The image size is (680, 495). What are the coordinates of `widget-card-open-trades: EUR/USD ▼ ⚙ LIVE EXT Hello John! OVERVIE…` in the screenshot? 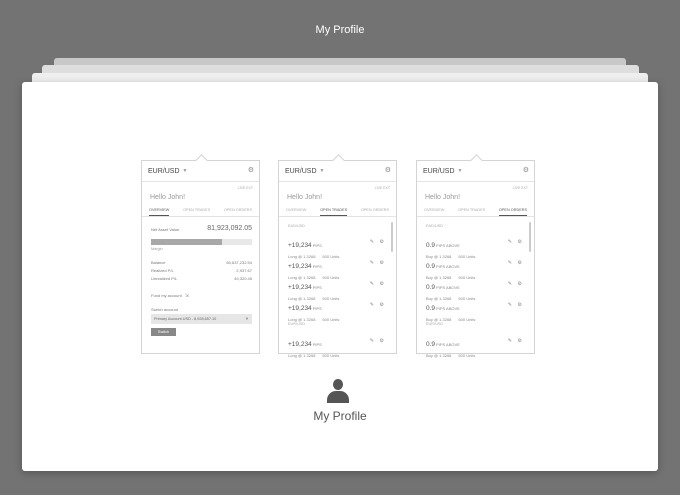 It's located at (337, 256).